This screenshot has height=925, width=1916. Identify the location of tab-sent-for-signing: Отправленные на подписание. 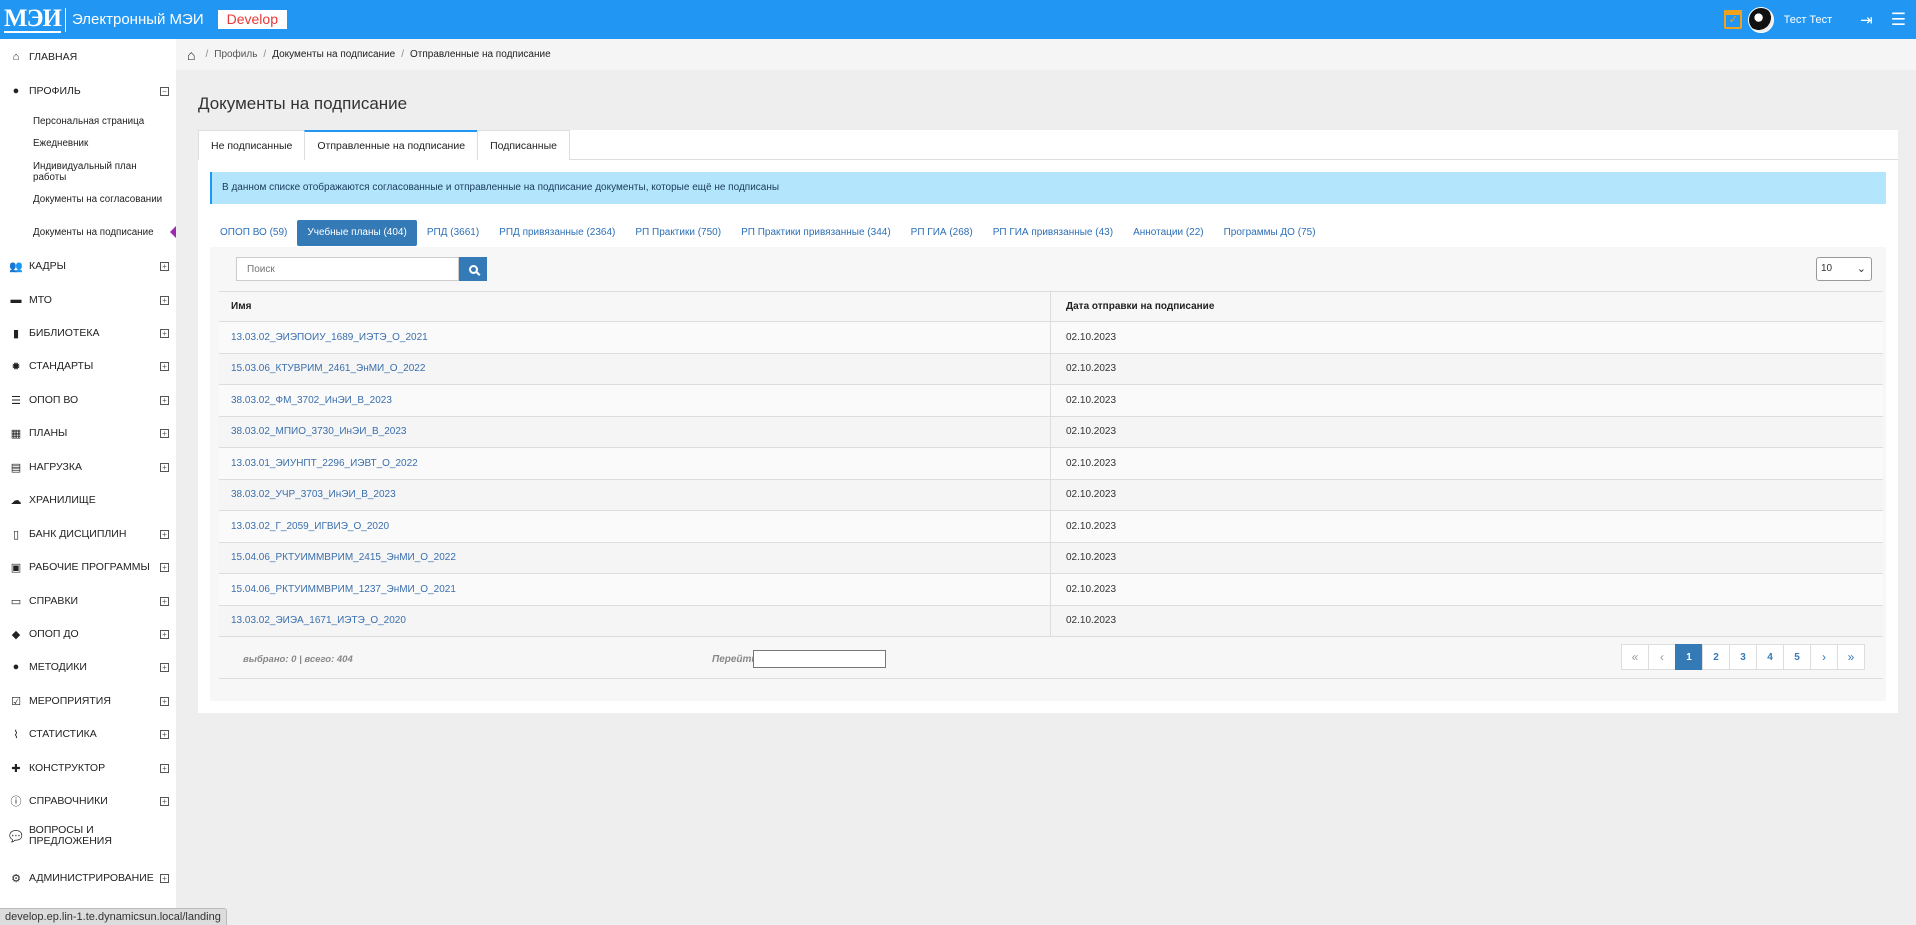
(391, 145).